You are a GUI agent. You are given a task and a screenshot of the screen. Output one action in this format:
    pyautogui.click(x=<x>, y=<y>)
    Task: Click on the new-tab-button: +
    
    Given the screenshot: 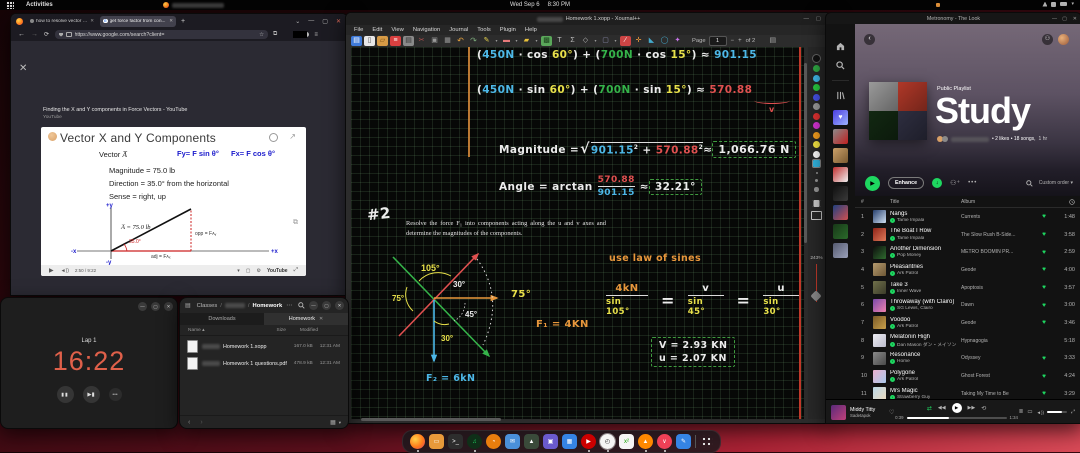 What is the action you would take?
    pyautogui.click(x=183, y=21)
    